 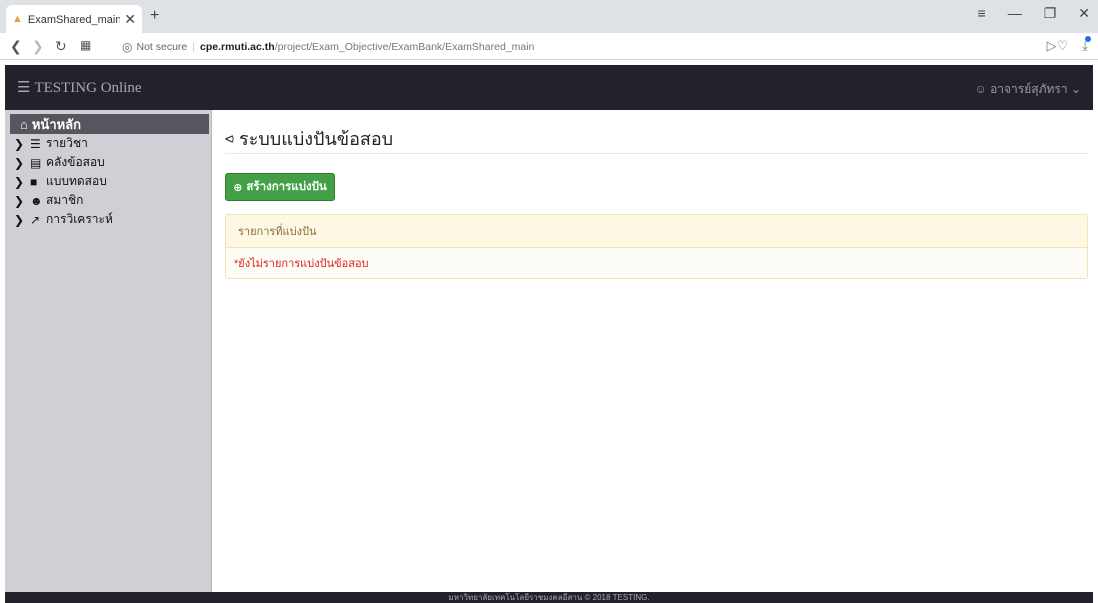 What do you see at coordinates (1015, 13) in the screenshot?
I see `minimize-icon: —` at bounding box center [1015, 13].